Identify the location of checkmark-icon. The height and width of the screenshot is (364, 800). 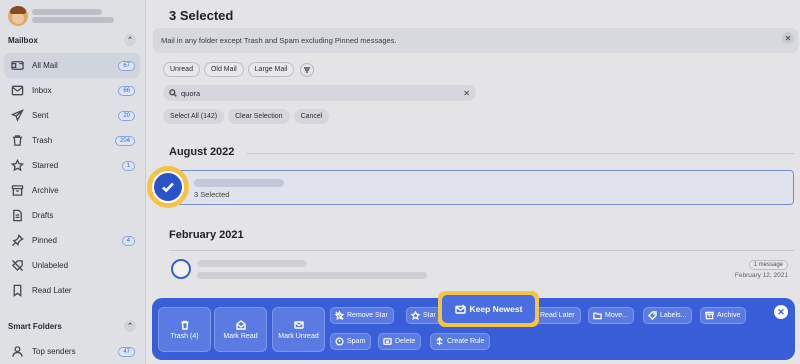
(168, 187).